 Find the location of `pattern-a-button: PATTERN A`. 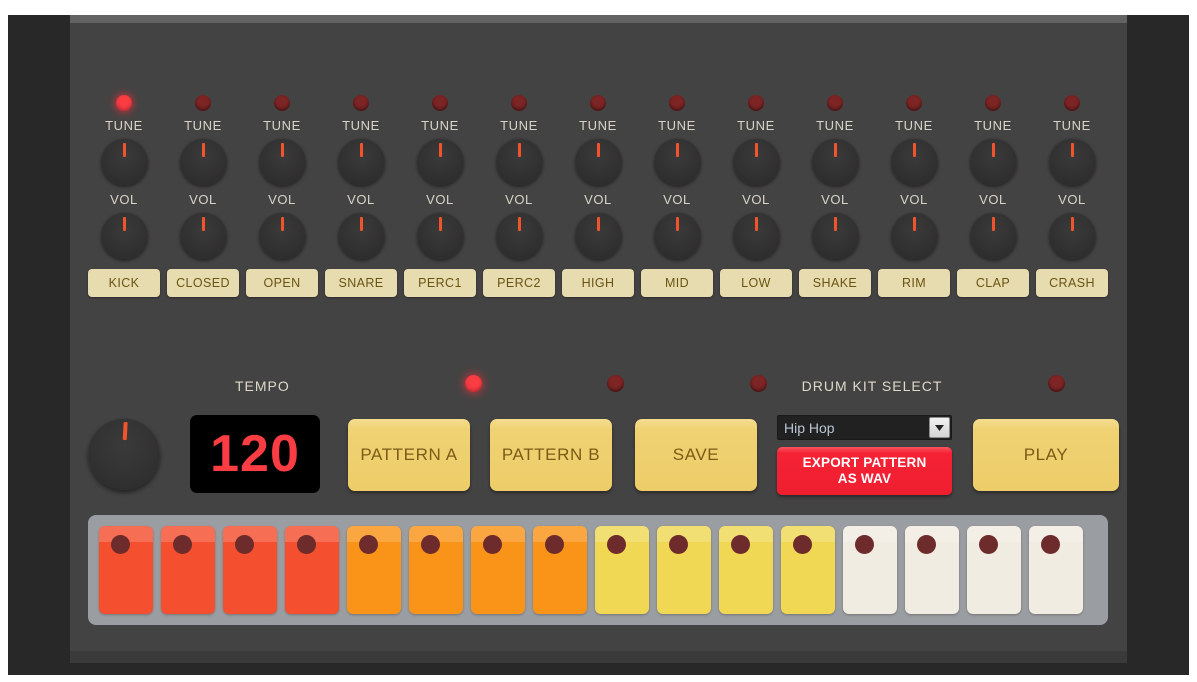

pattern-a-button: PATTERN A is located at coordinates (409, 455).